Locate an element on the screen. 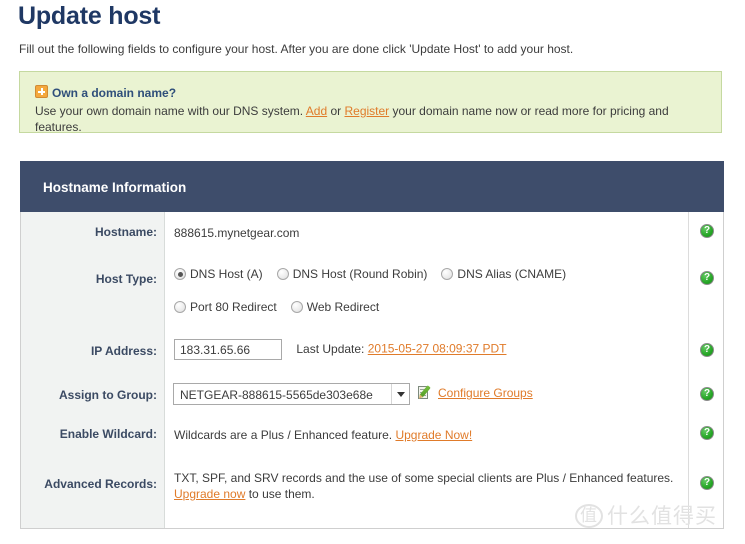  upgrade-now-link-advanced: Upgrade now is located at coordinates (209, 494).